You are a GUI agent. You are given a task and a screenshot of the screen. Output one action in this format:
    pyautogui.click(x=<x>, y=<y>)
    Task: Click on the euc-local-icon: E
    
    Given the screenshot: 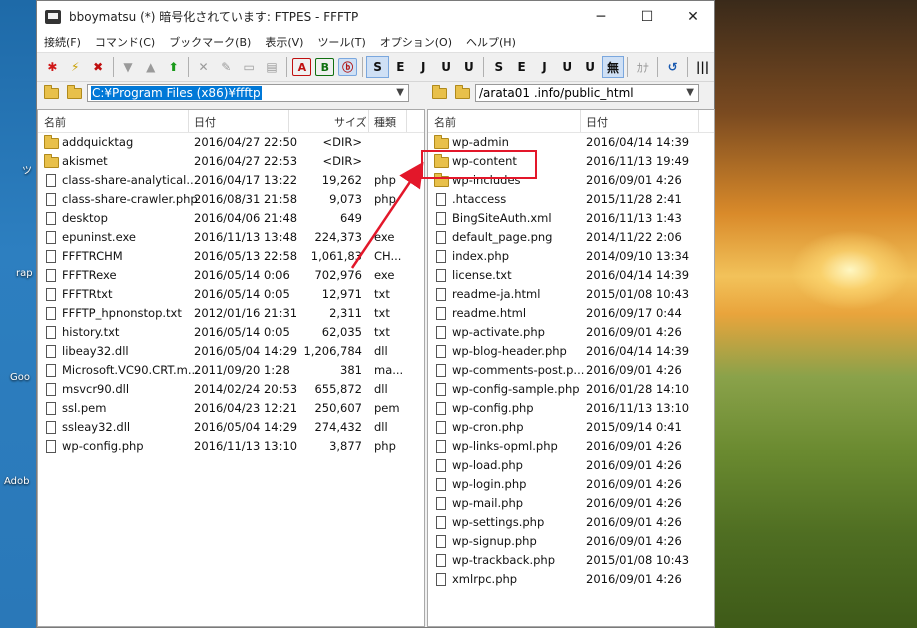 What is the action you would take?
    pyautogui.click(x=400, y=67)
    